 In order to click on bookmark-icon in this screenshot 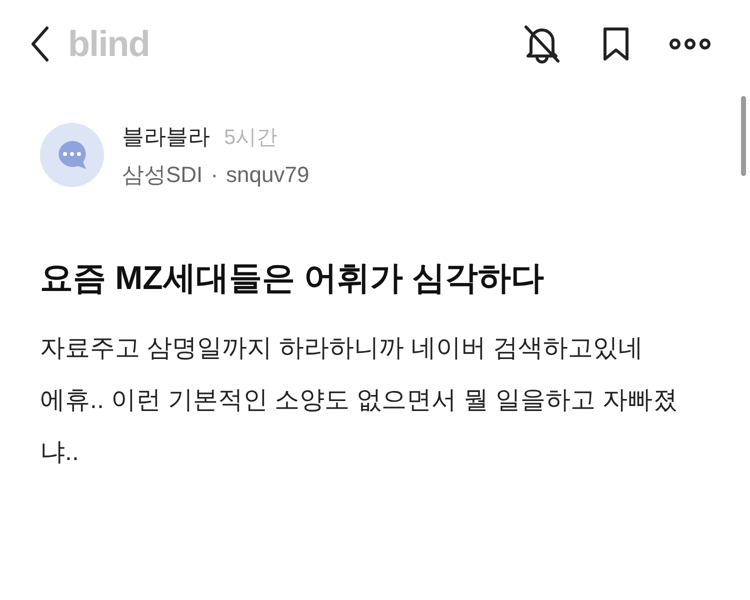, I will do `click(616, 44)`.